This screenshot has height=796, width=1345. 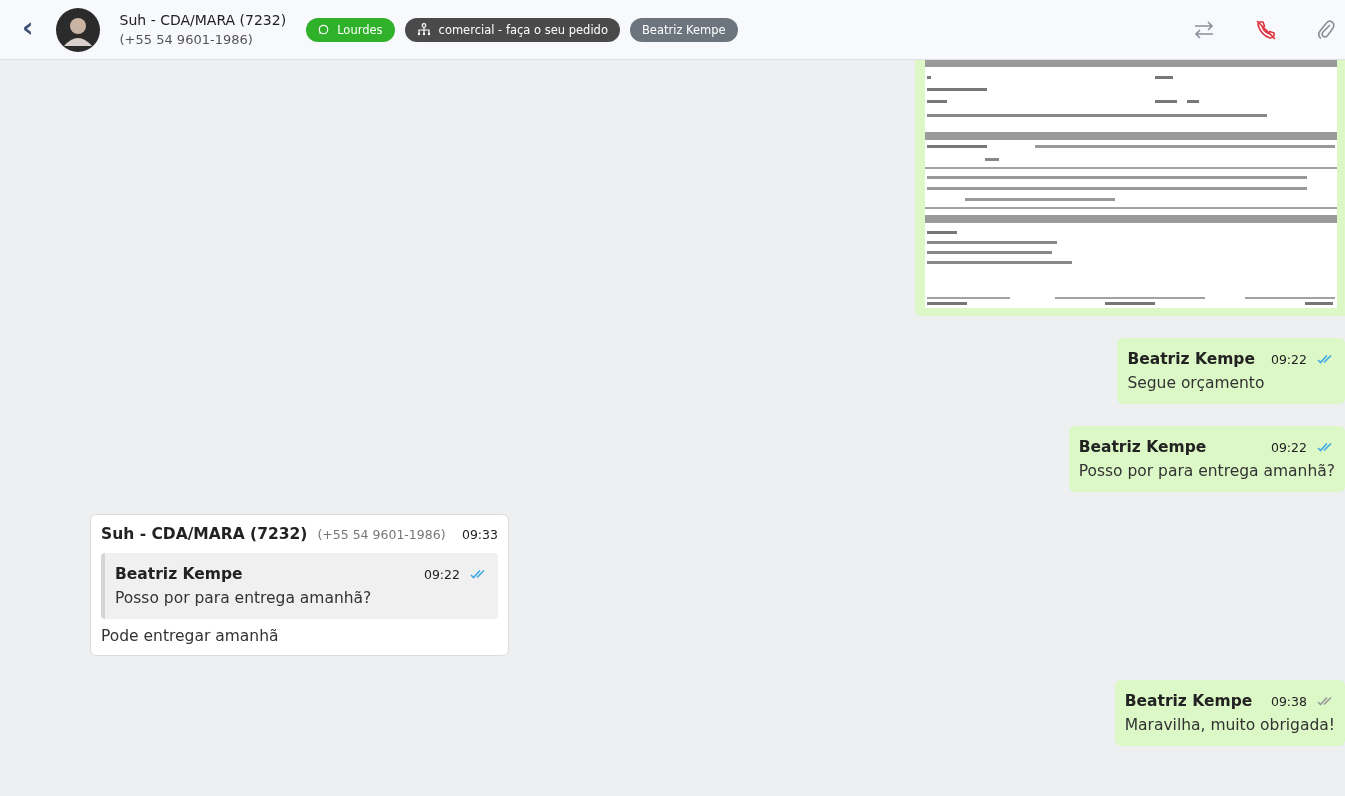 What do you see at coordinates (1266, 29) in the screenshot?
I see `hang-up-icon` at bounding box center [1266, 29].